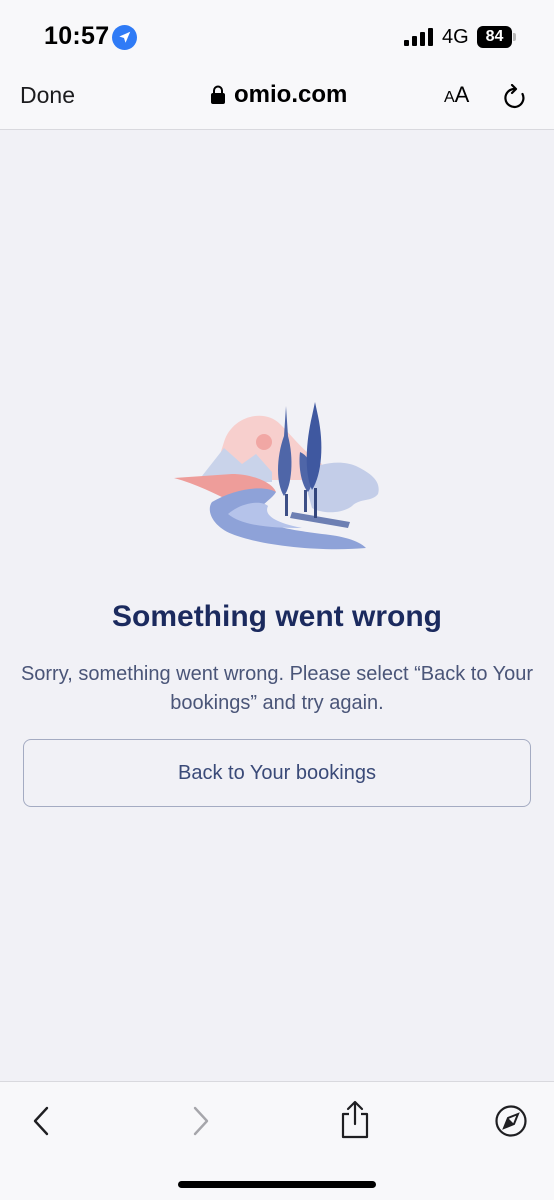  What do you see at coordinates (47, 95) in the screenshot?
I see `done-button: Done` at bounding box center [47, 95].